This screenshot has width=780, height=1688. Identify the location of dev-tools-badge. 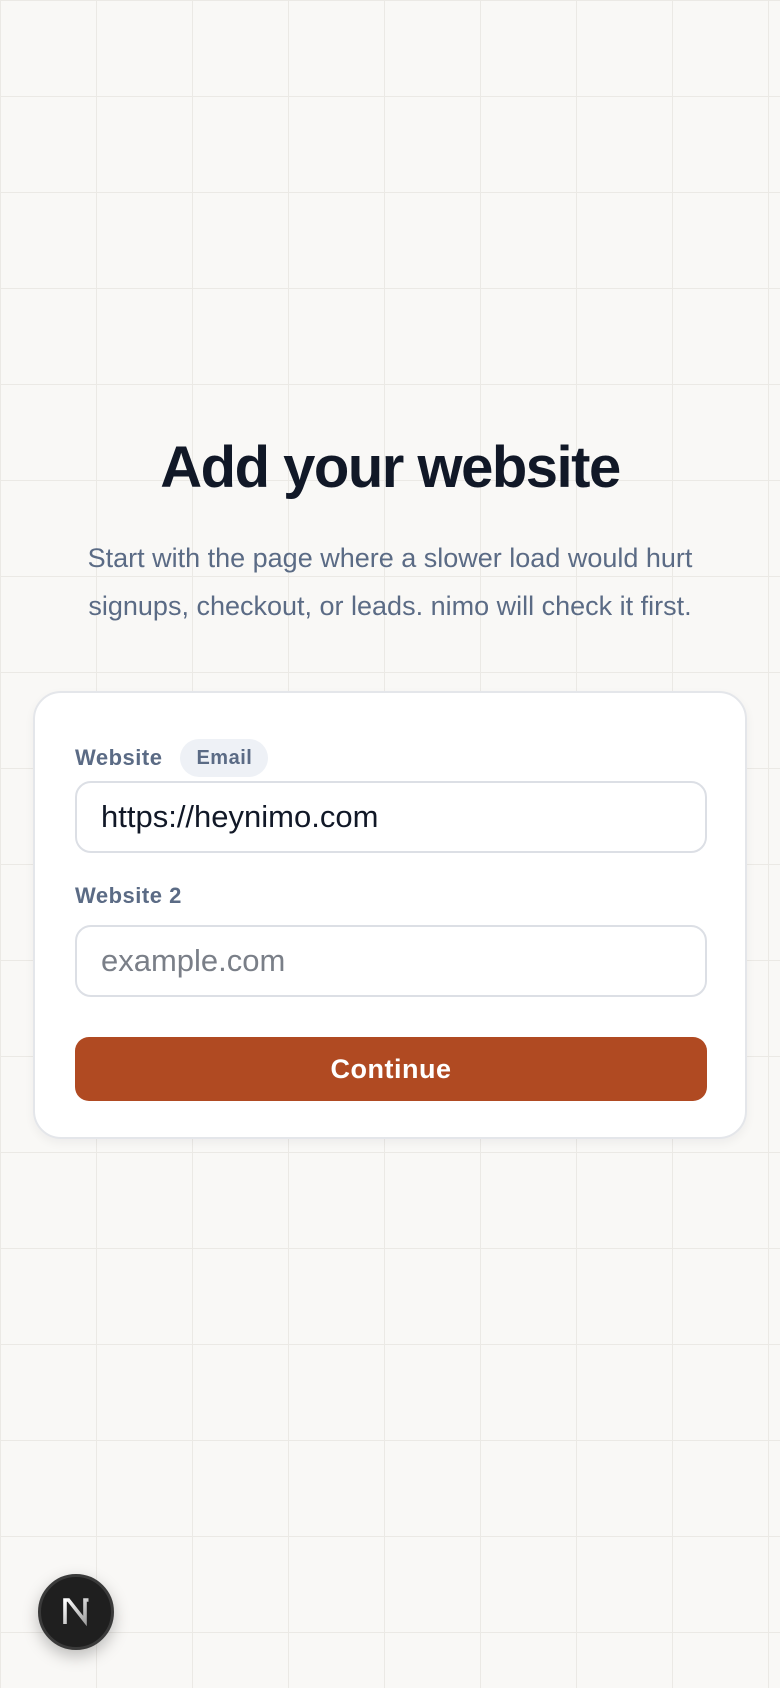
(76, 1612).